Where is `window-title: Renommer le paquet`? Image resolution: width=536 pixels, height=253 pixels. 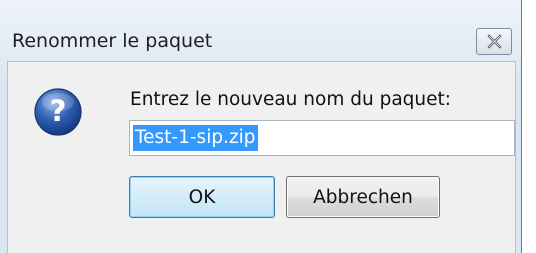 window-title: Renommer le paquet is located at coordinates (112, 41).